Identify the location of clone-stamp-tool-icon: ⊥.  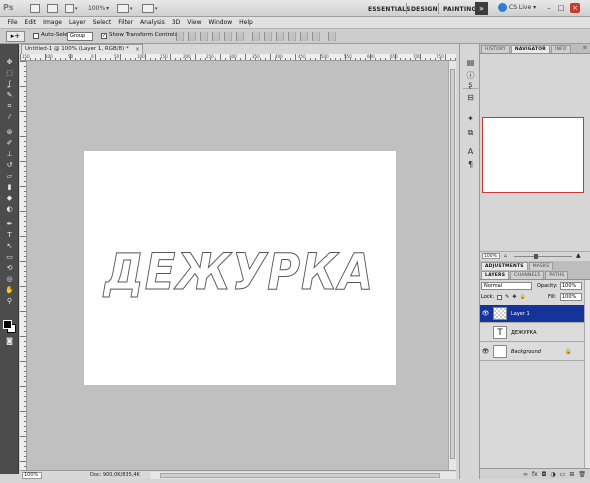
(9, 154).